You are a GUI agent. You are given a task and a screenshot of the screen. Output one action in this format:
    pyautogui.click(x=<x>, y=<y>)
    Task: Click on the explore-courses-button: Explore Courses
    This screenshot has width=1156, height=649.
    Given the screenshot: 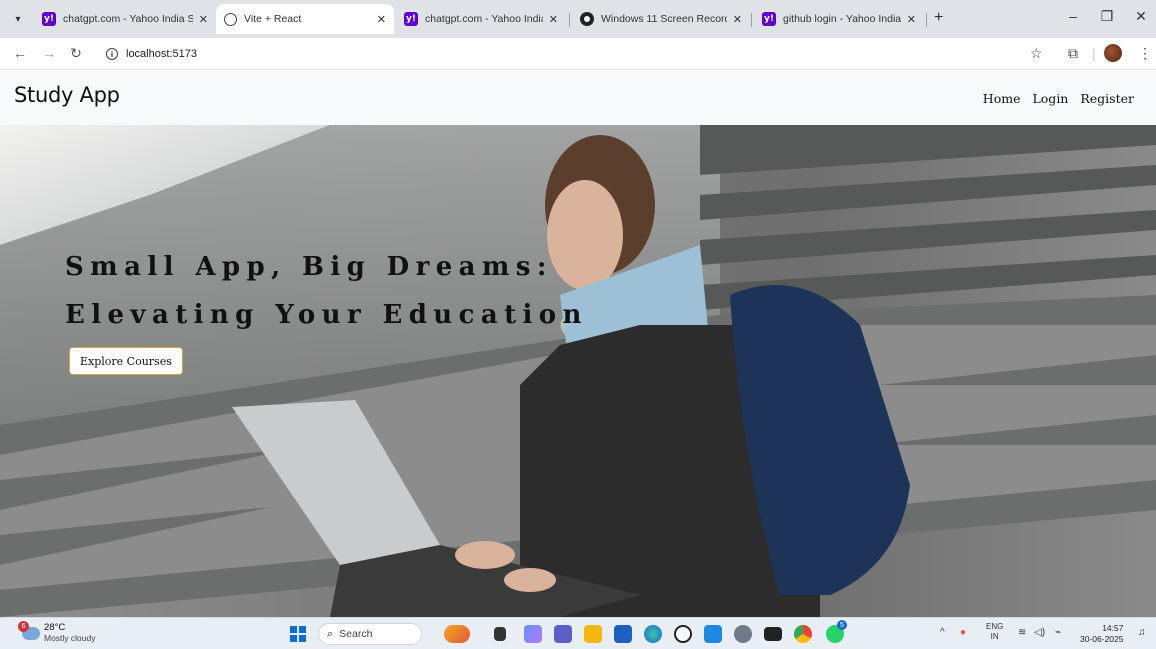 What is the action you would take?
    pyautogui.click(x=126, y=361)
    